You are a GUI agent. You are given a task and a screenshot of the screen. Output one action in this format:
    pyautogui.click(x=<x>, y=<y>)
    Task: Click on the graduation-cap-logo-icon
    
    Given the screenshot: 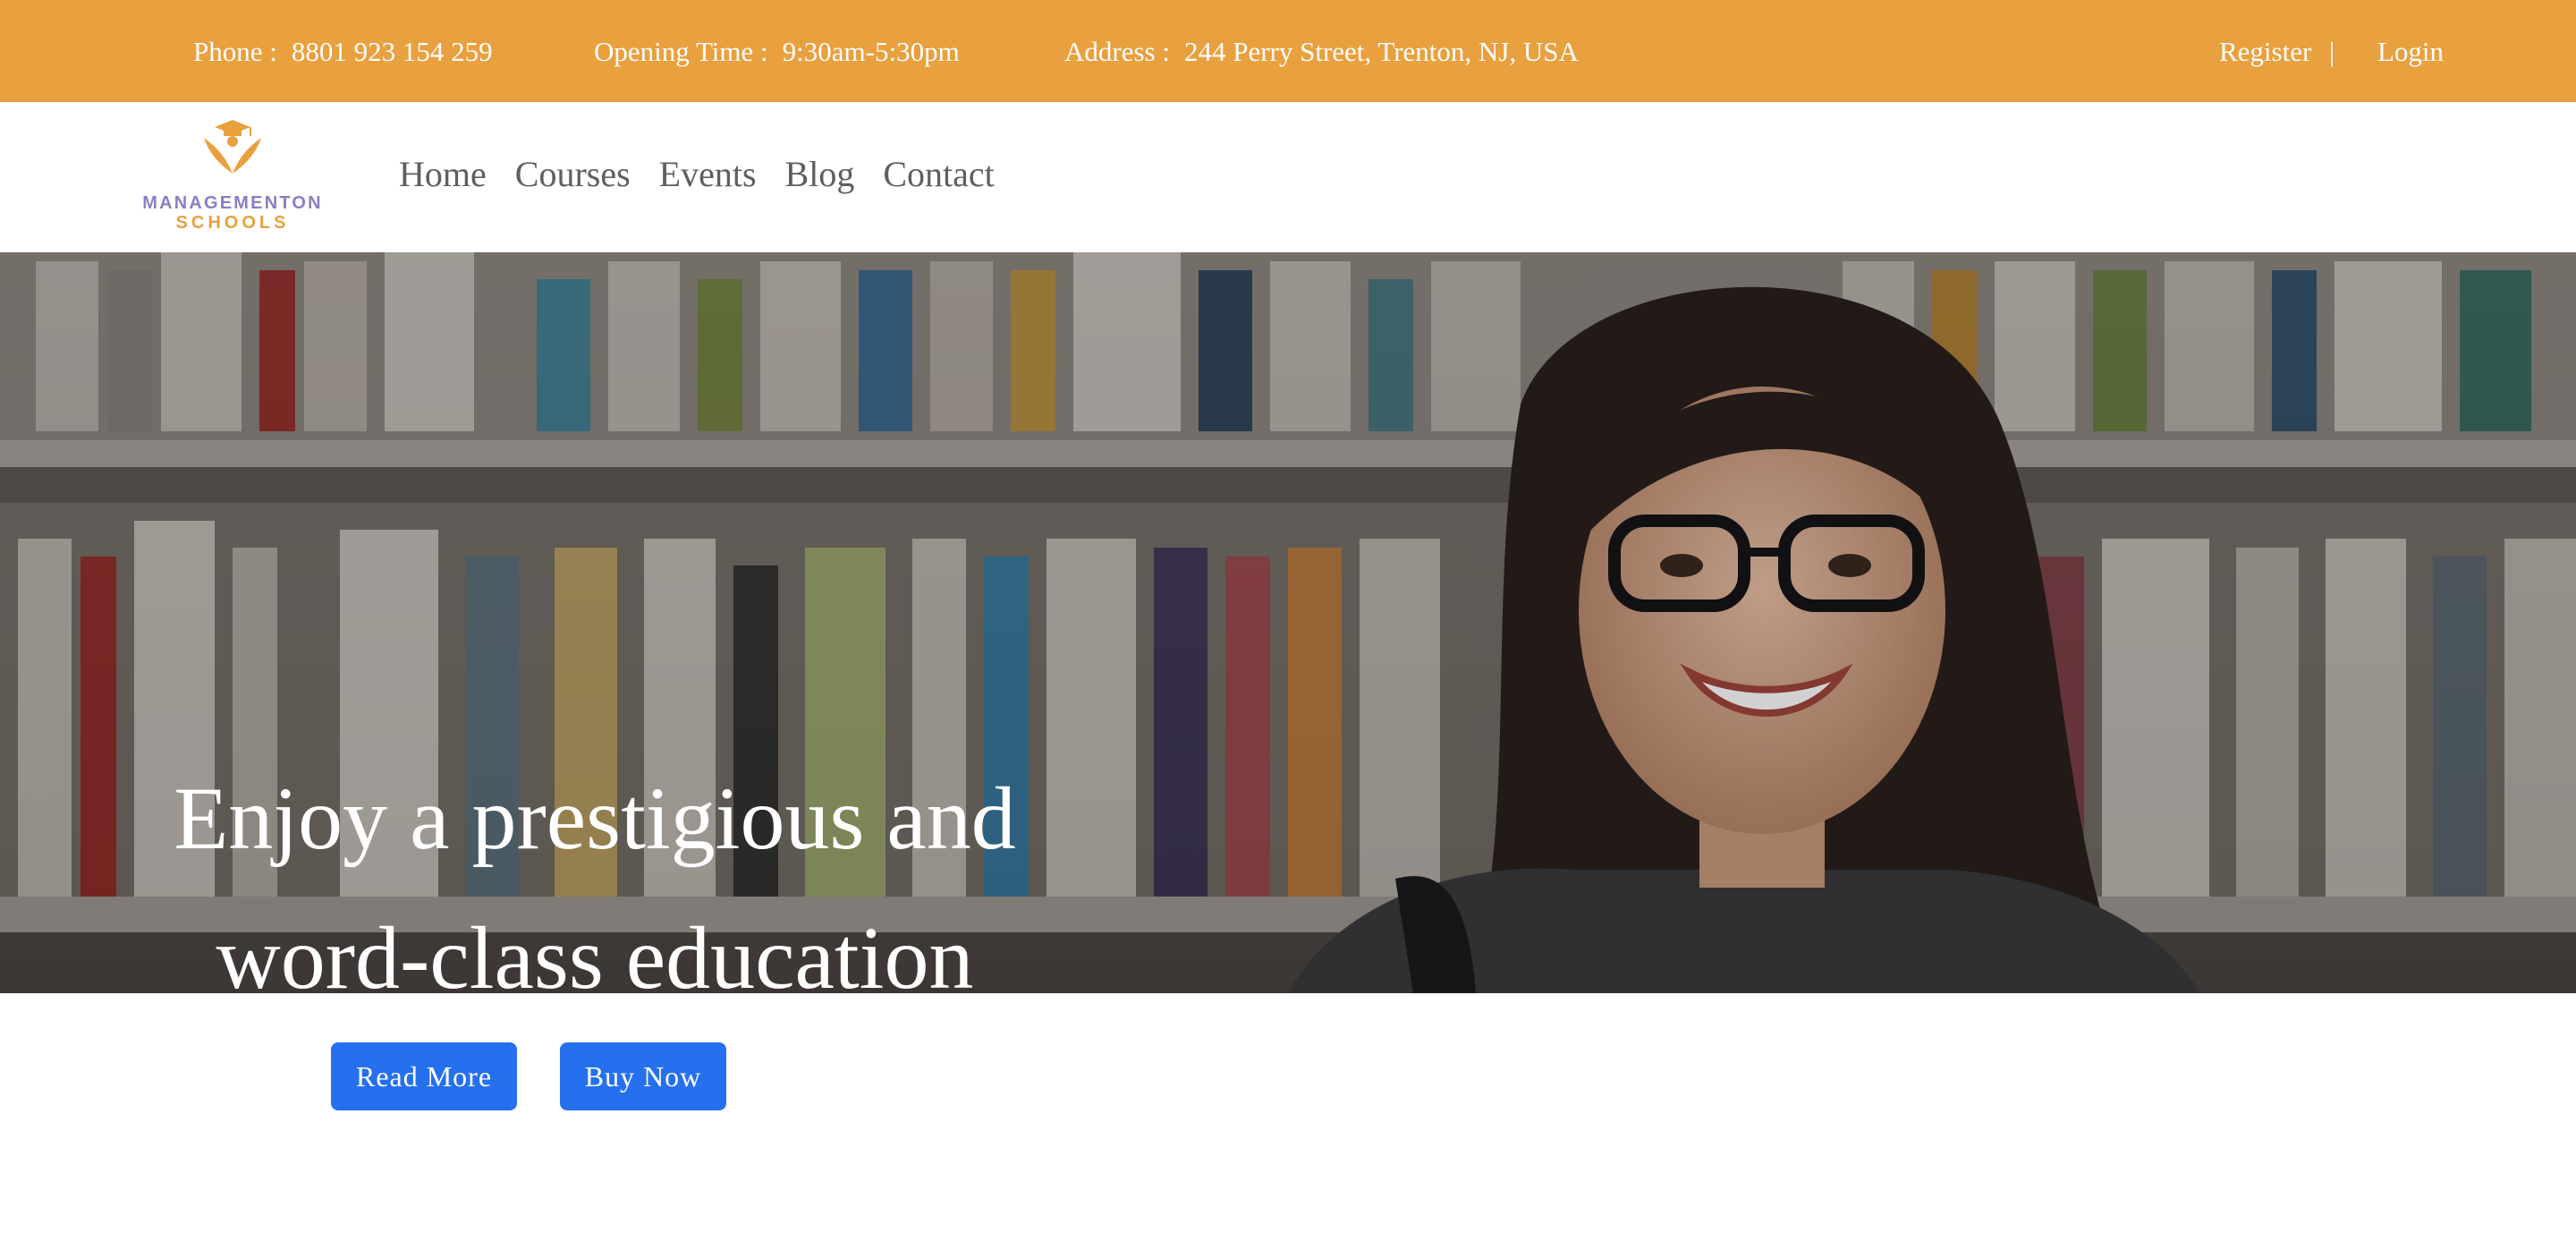 What is the action you would take?
    pyautogui.click(x=232, y=147)
    